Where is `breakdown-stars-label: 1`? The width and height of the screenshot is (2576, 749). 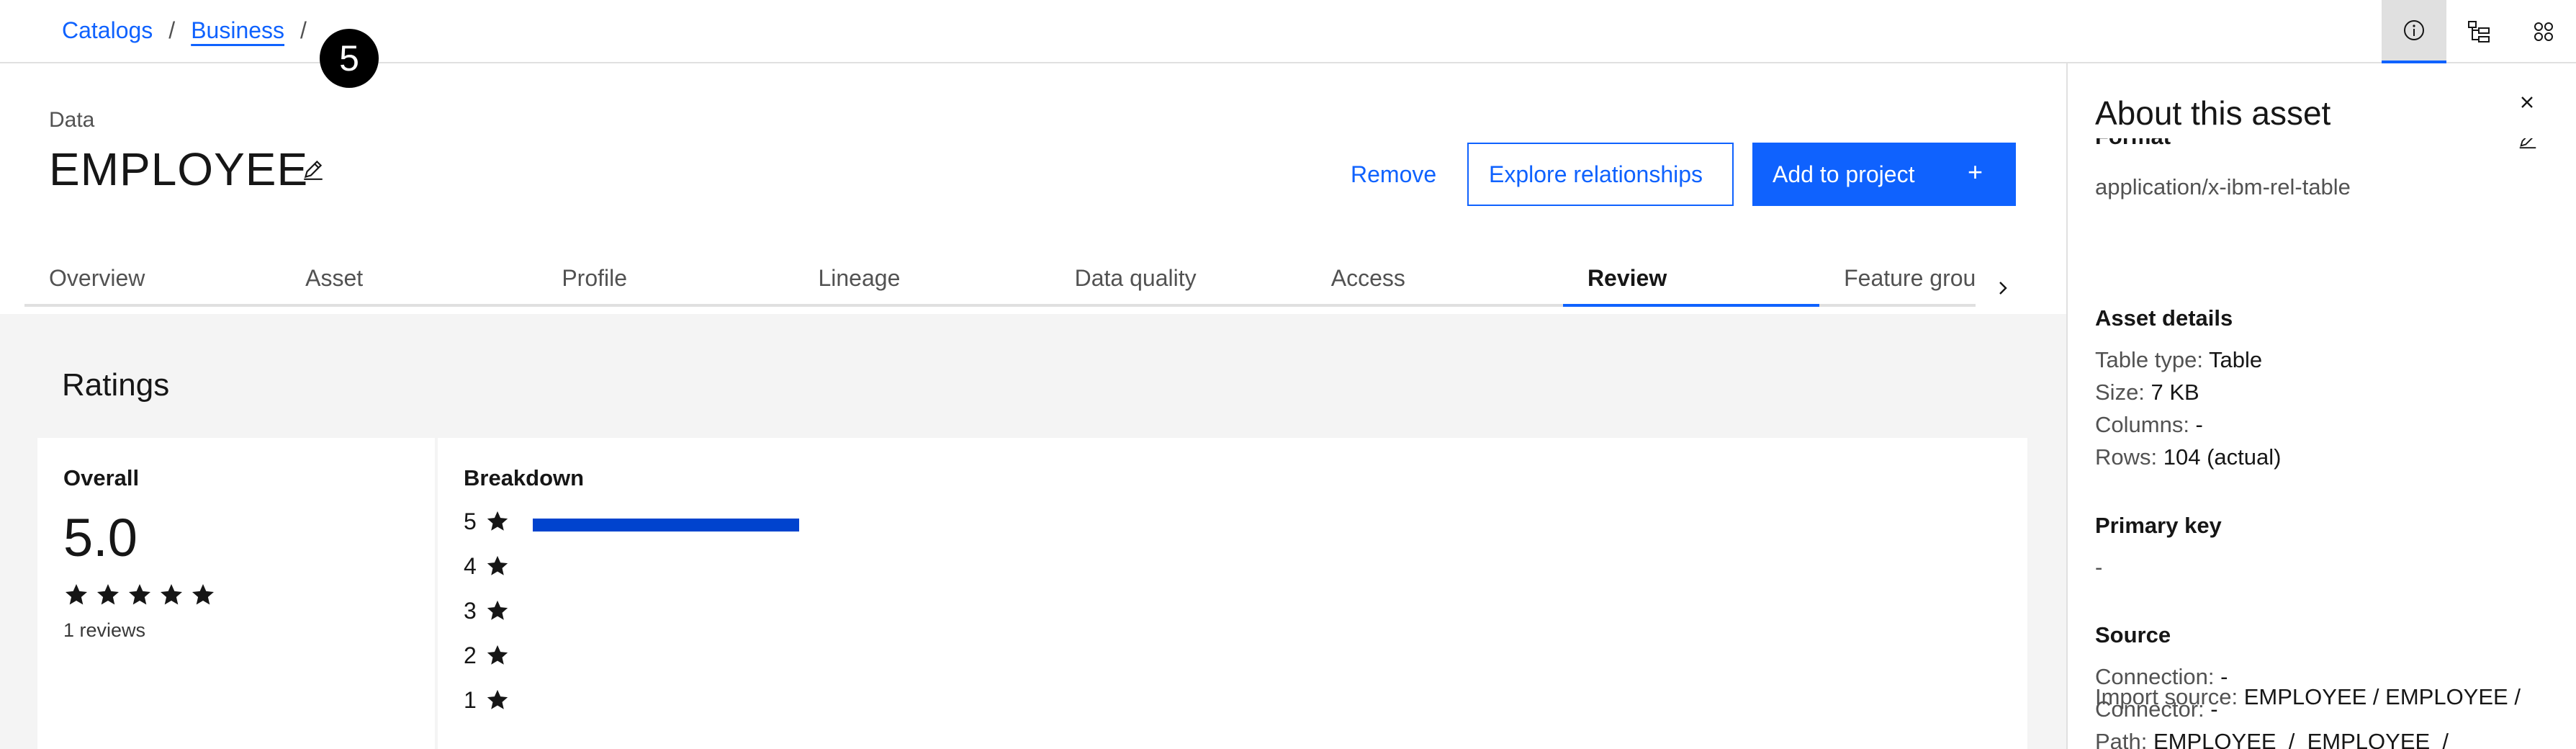
breakdown-stars-label: 1 is located at coordinates (470, 699).